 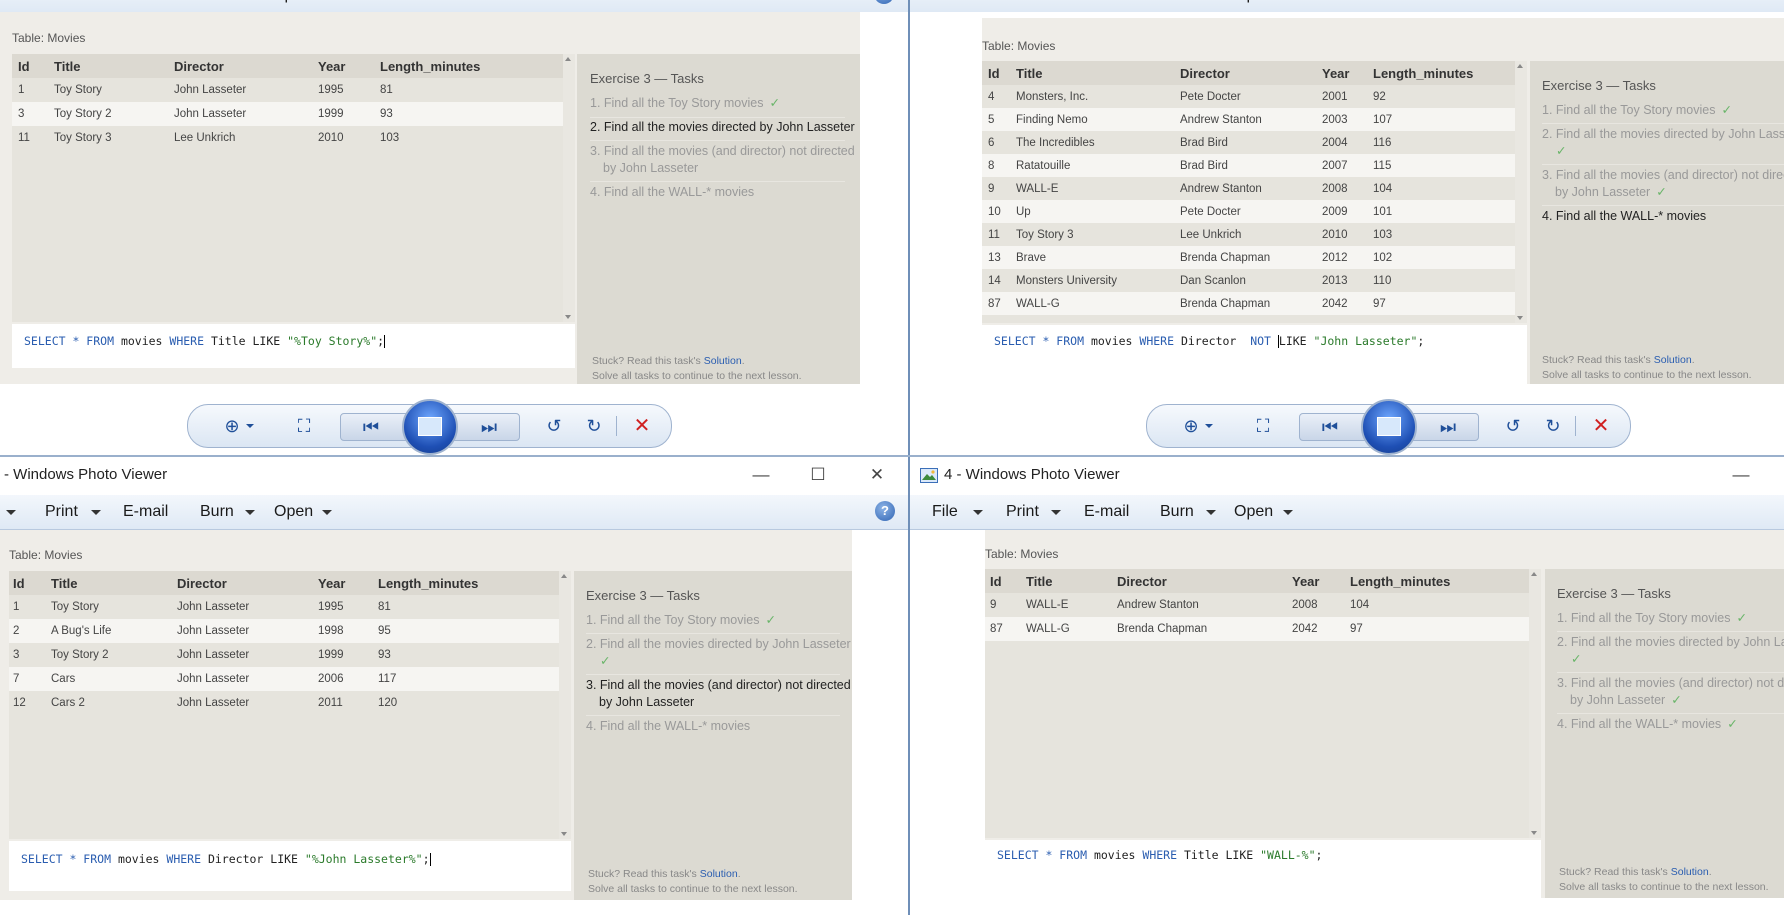 What do you see at coordinates (83, 138) in the screenshot?
I see `cell-title: Toy Story 3` at bounding box center [83, 138].